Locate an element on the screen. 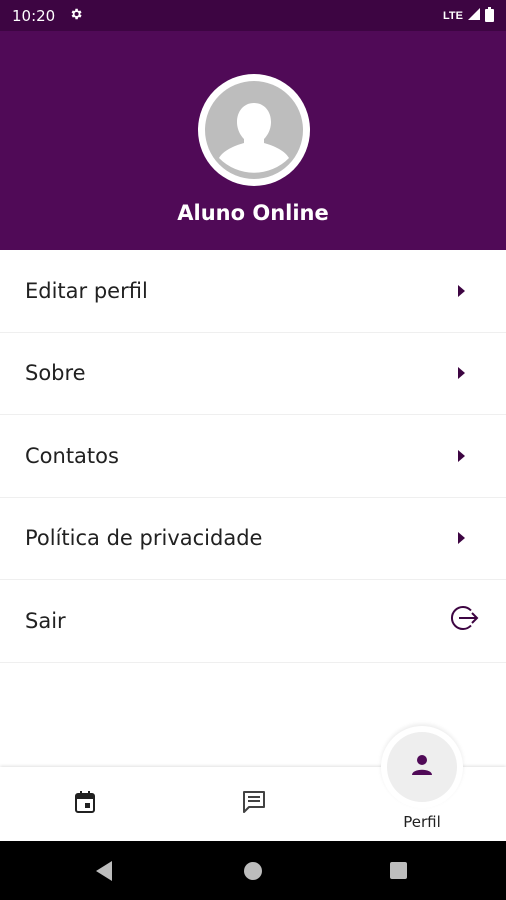 This screenshot has width=506, height=900. avatar is located at coordinates (254, 130).